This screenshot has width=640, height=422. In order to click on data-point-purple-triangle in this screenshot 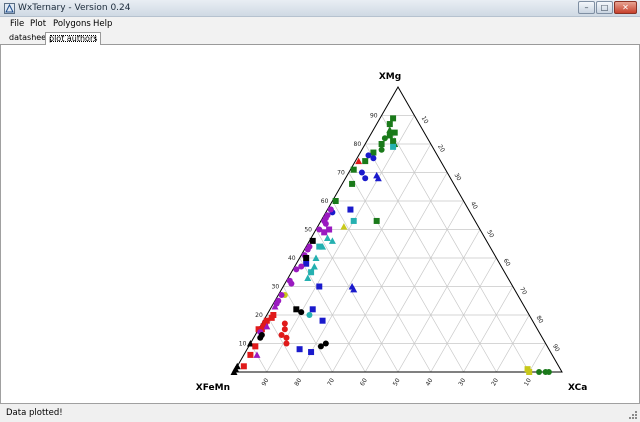, I will do `click(257, 354)`.